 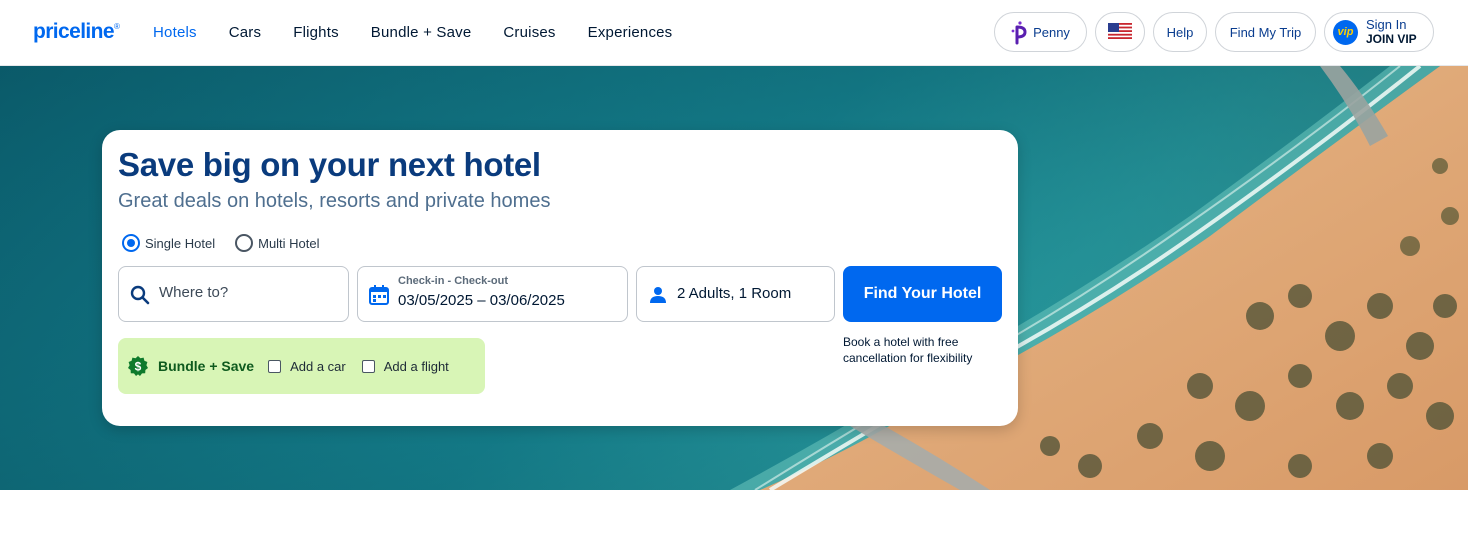 I want to click on bundle-save-bar: $ Bundle + Save Add a car Add a flight, so click(x=301, y=366).